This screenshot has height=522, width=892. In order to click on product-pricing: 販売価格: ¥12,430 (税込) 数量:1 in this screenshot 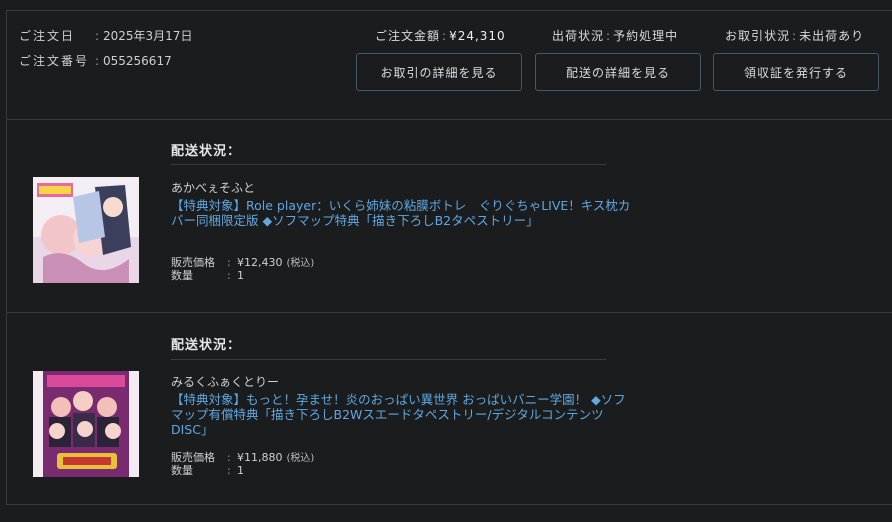, I will do `click(242, 269)`.